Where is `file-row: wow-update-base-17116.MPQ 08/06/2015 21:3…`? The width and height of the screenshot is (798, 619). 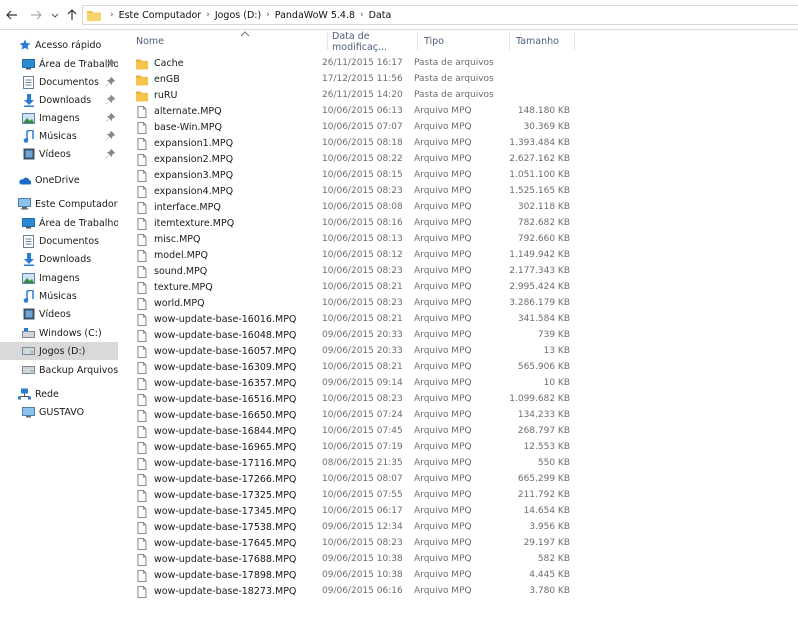
file-row: wow-update-base-17116.MPQ 08/06/2015 21:3… is located at coordinates (412, 463).